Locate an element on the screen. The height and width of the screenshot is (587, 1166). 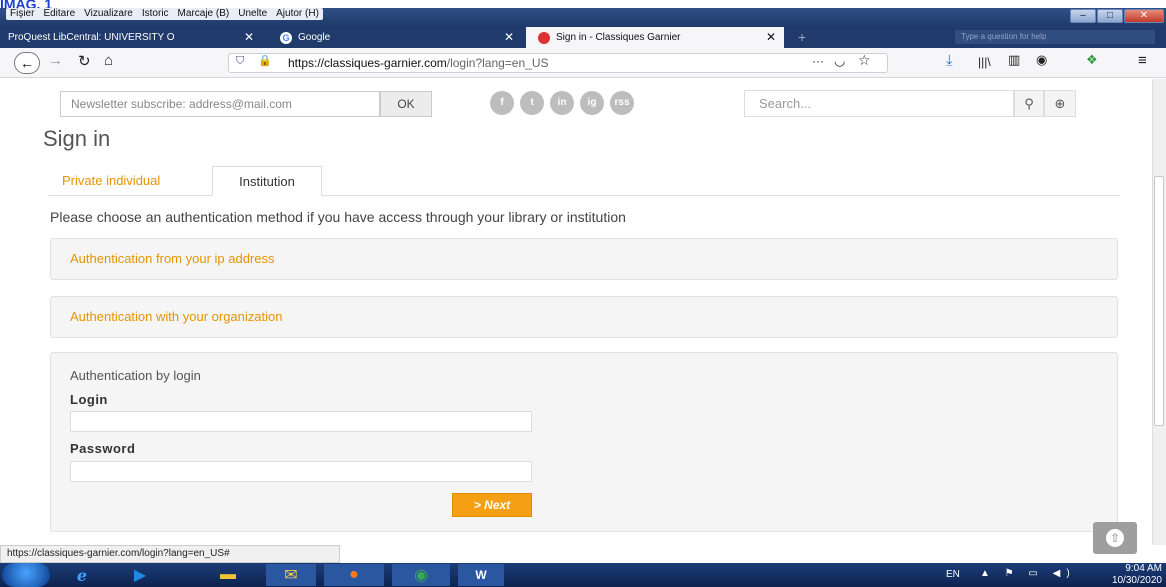
back-arrow-icon: ← is located at coordinates (27, 63).